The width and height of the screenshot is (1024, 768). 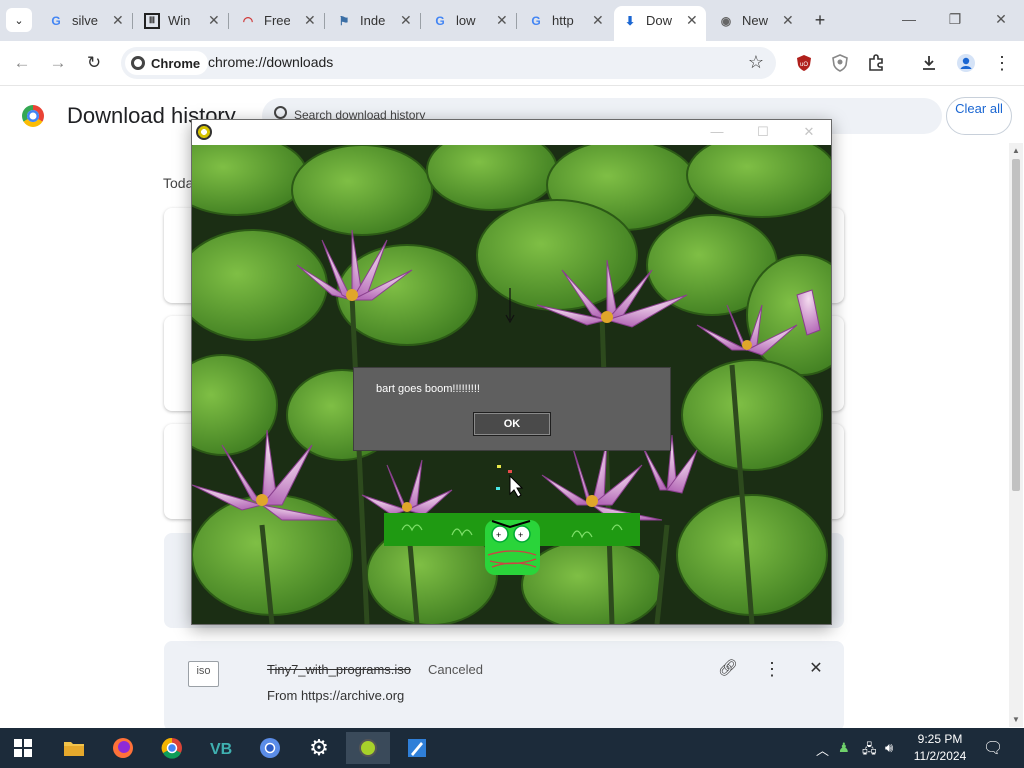 I want to click on network-icon: 🖧︎, so click(x=869, y=751).